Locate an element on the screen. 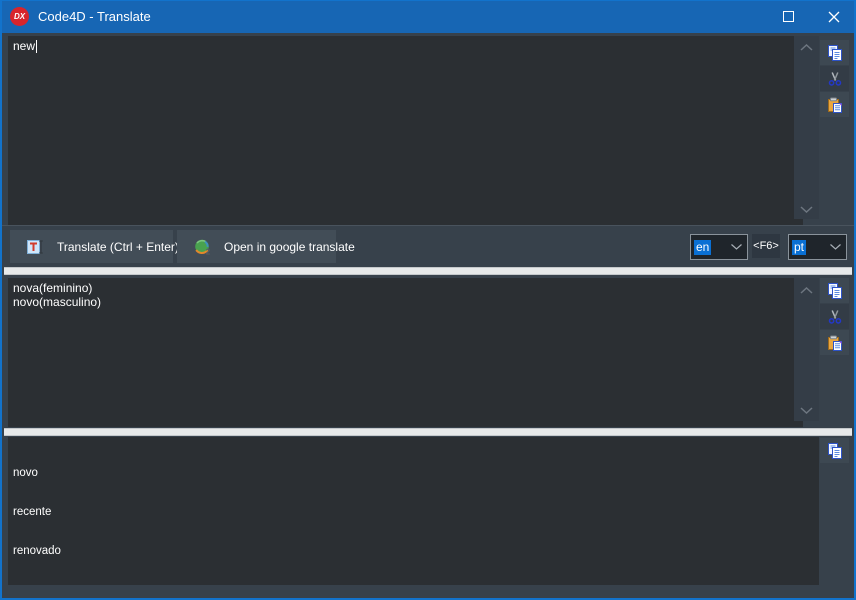 The image size is (856, 600). open-google-translate-button: 2 Open in google translate is located at coordinates (266, 246).